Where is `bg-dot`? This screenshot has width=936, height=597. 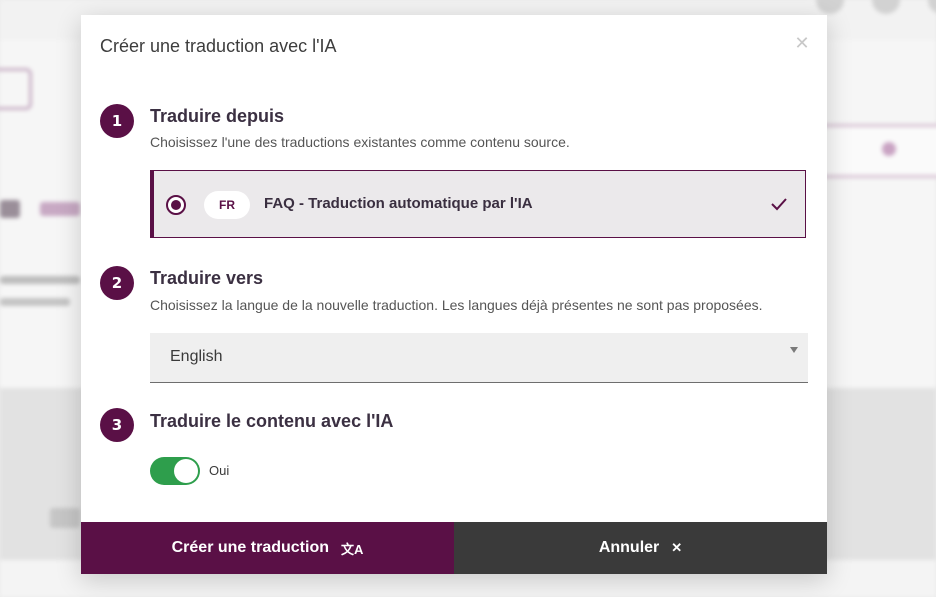 bg-dot is located at coordinates (889, 149).